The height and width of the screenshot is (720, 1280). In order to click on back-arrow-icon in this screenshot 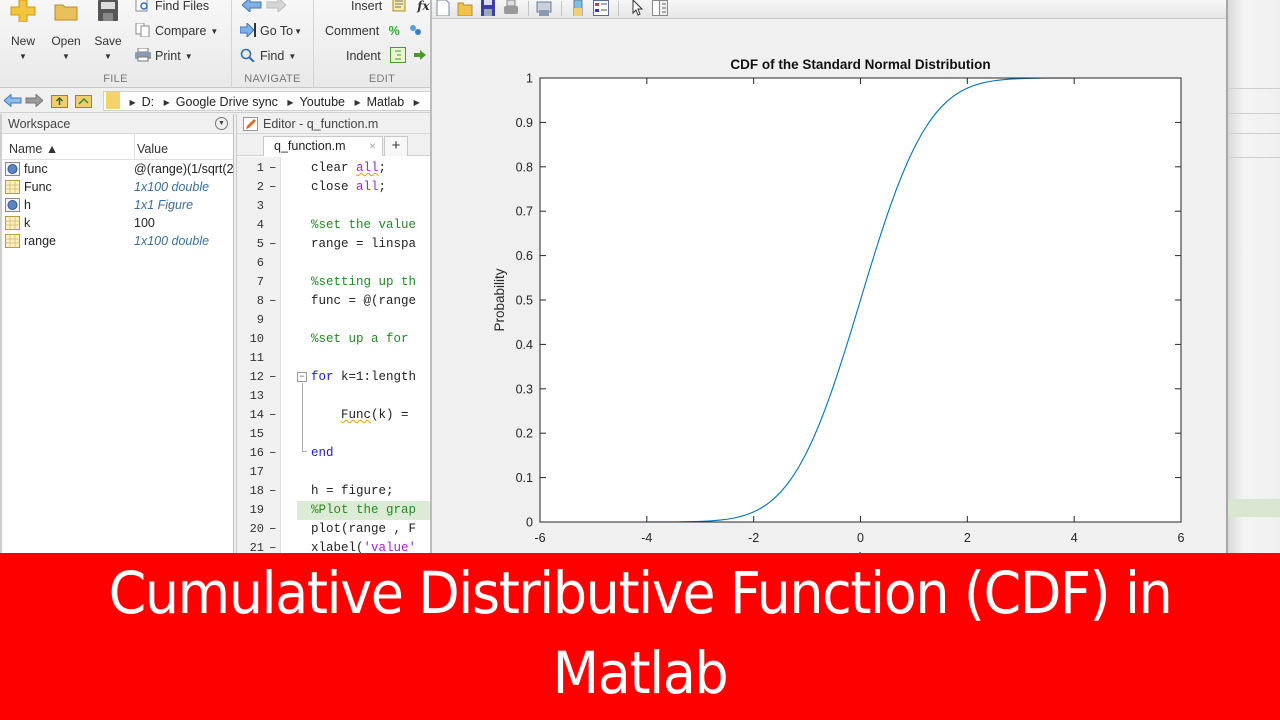, I will do `click(252, 6)`.